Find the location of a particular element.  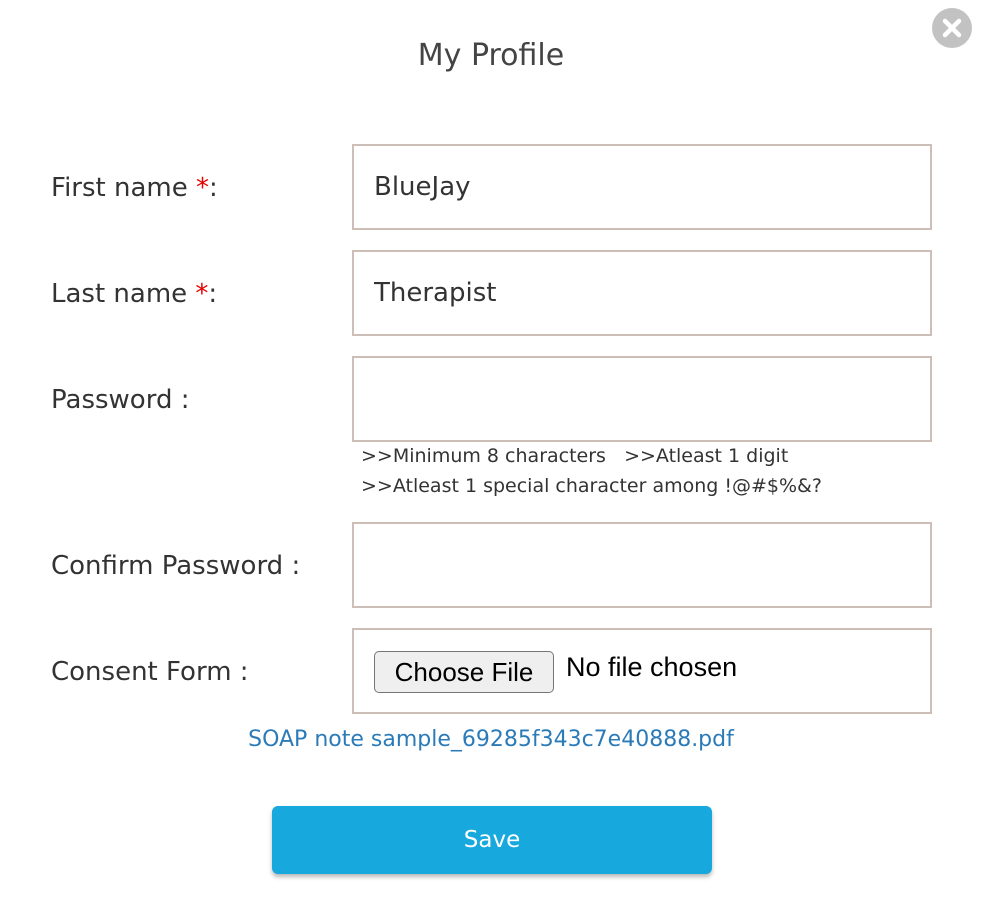

first-name-label: First name *: is located at coordinates (134, 188).